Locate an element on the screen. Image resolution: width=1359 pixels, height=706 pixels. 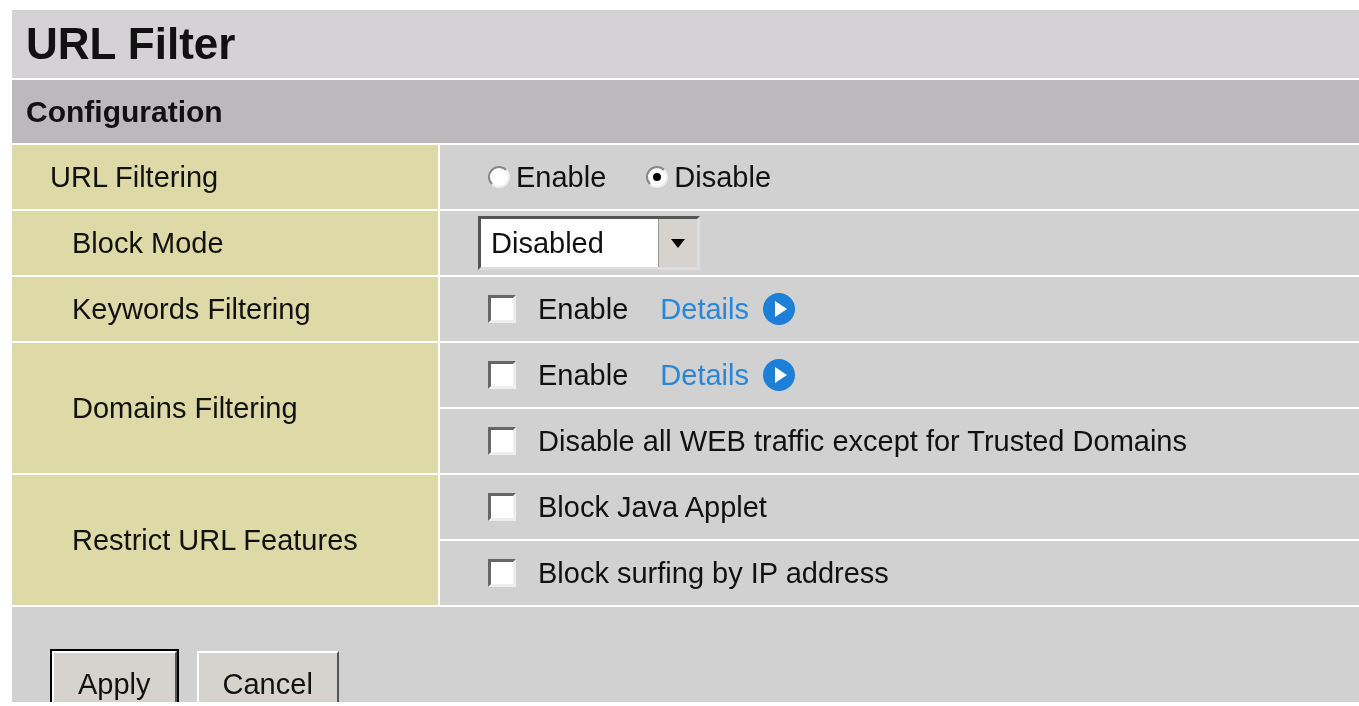
form-button: Apply is located at coordinates (114, 676).